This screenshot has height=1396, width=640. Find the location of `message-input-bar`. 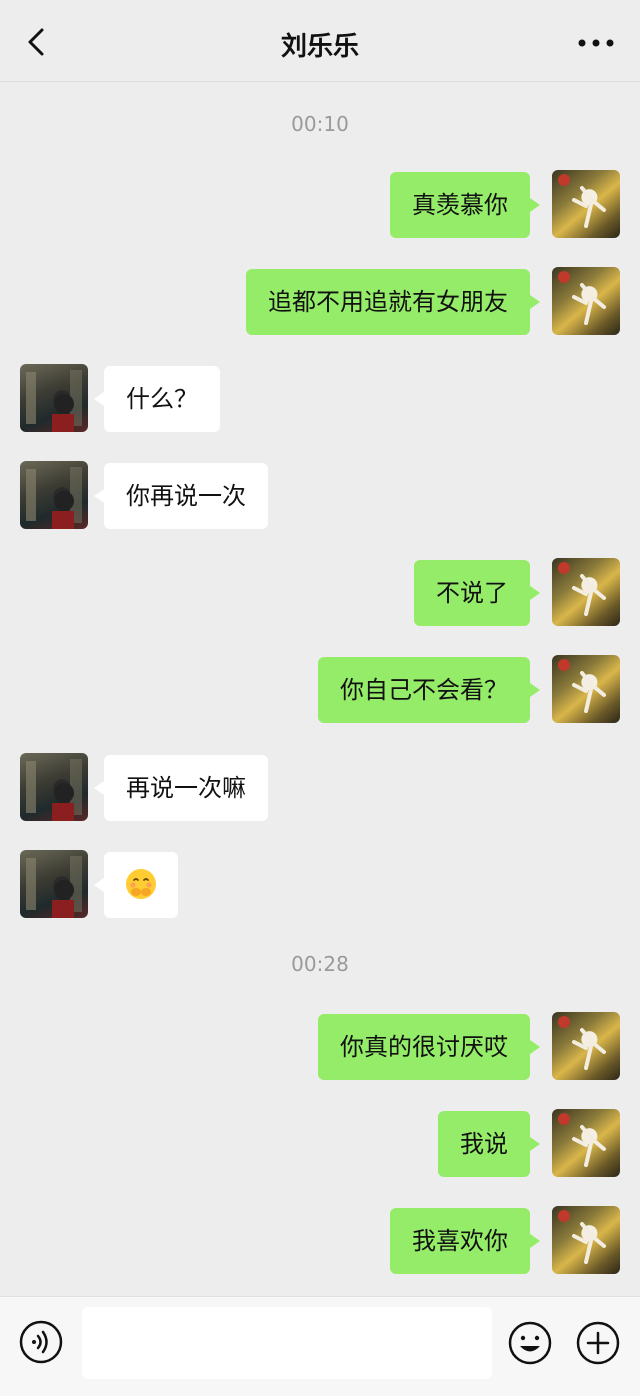

message-input-bar is located at coordinates (320, 1346).